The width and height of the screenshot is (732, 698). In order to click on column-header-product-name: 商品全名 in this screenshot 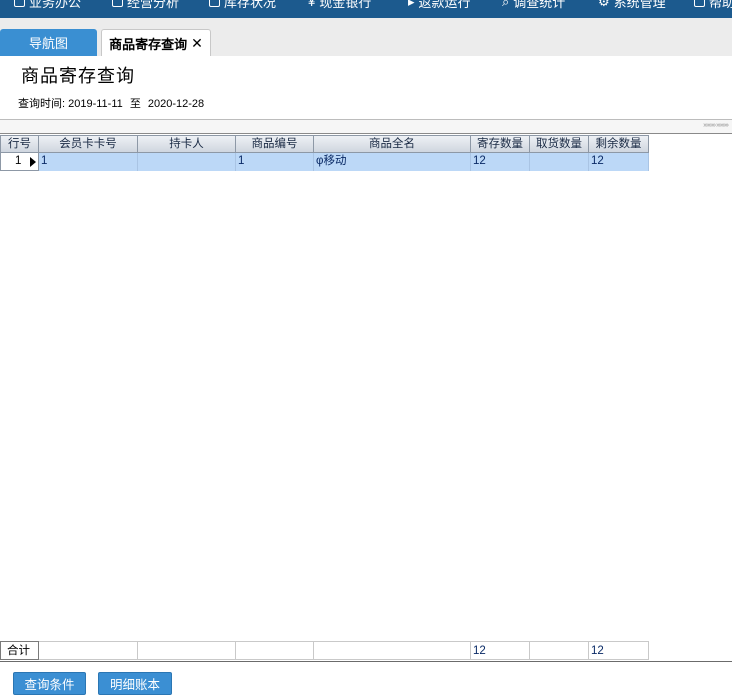, I will do `click(392, 144)`.